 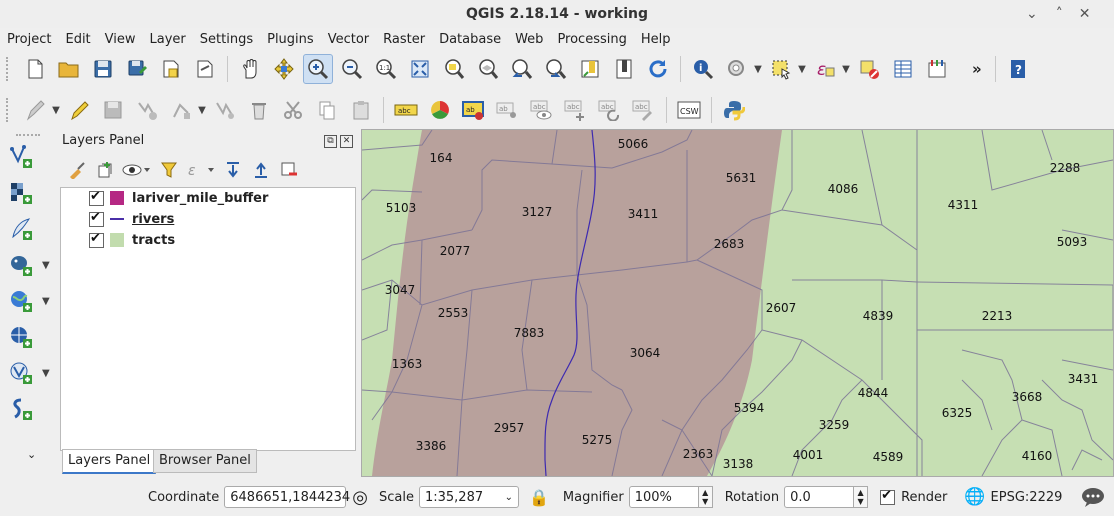 What do you see at coordinates (977, 69) in the screenshot?
I see `toolbar-overflow: »` at bounding box center [977, 69].